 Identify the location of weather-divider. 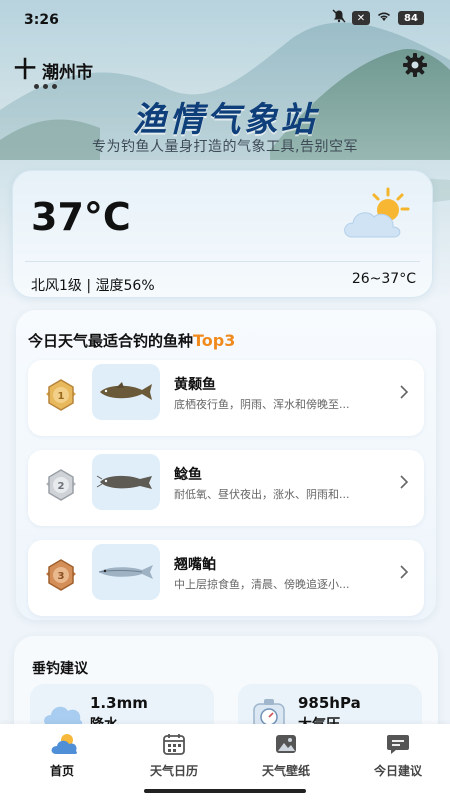
(222, 261).